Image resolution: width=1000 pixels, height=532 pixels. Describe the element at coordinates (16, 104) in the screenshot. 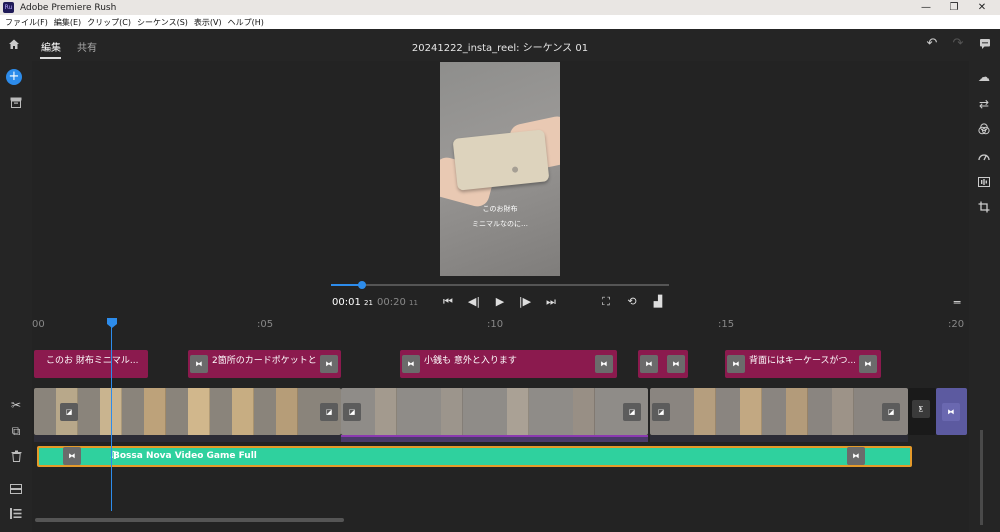

I see `project-assets-icon` at that location.